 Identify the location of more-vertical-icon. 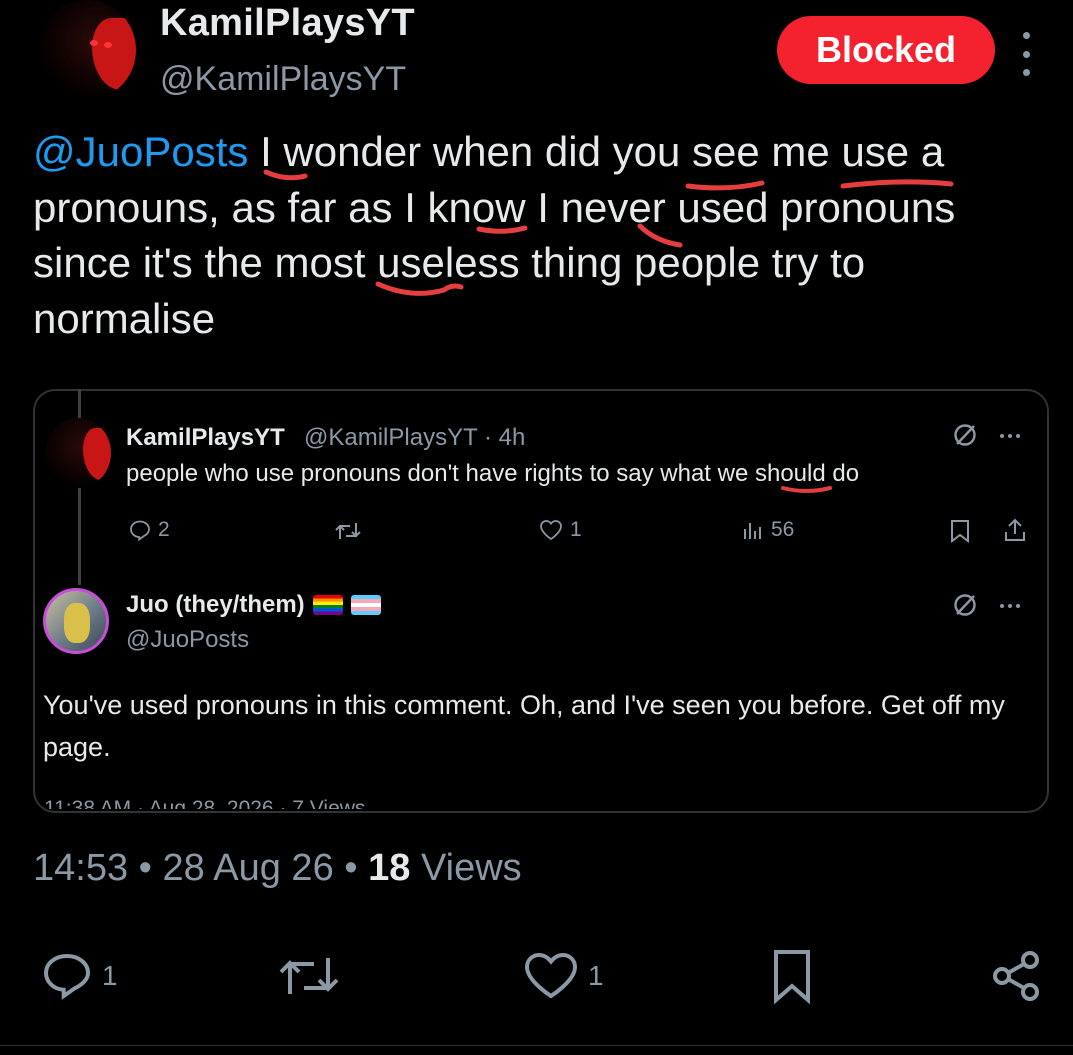
(1026, 54).